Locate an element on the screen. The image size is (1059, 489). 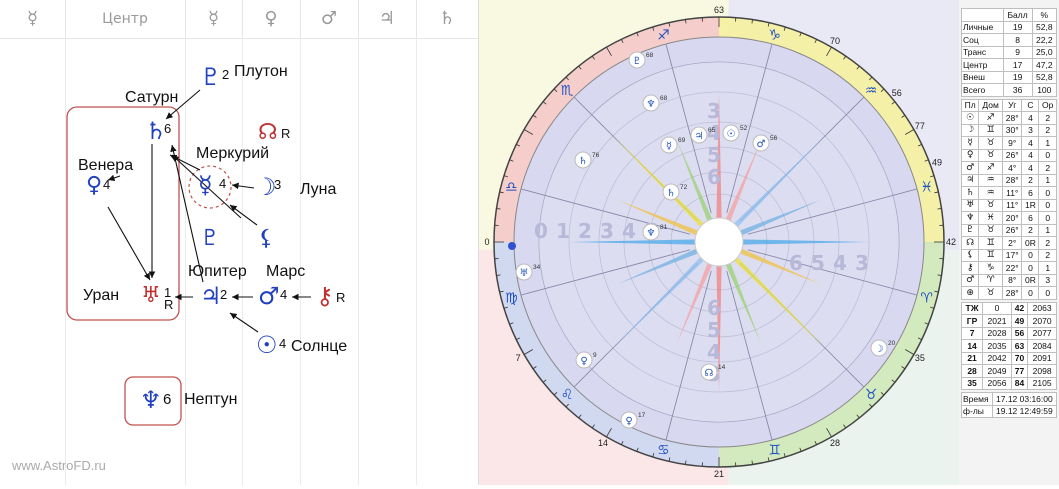
scores-row-cell: 36 is located at coordinates (1017, 90).